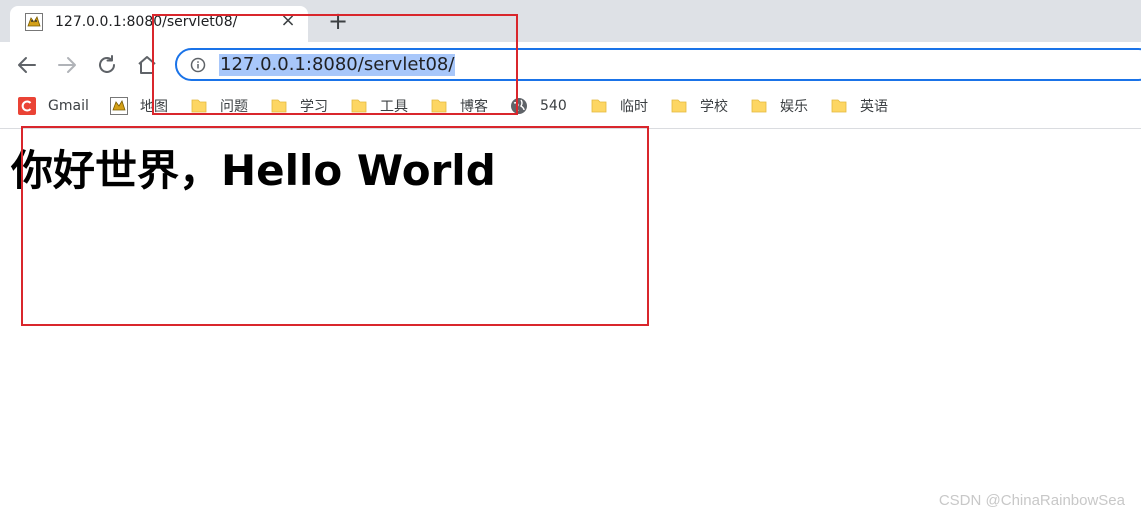 The width and height of the screenshot is (1141, 517). I want to click on bookmark-folder: 英语, so click(859, 106).